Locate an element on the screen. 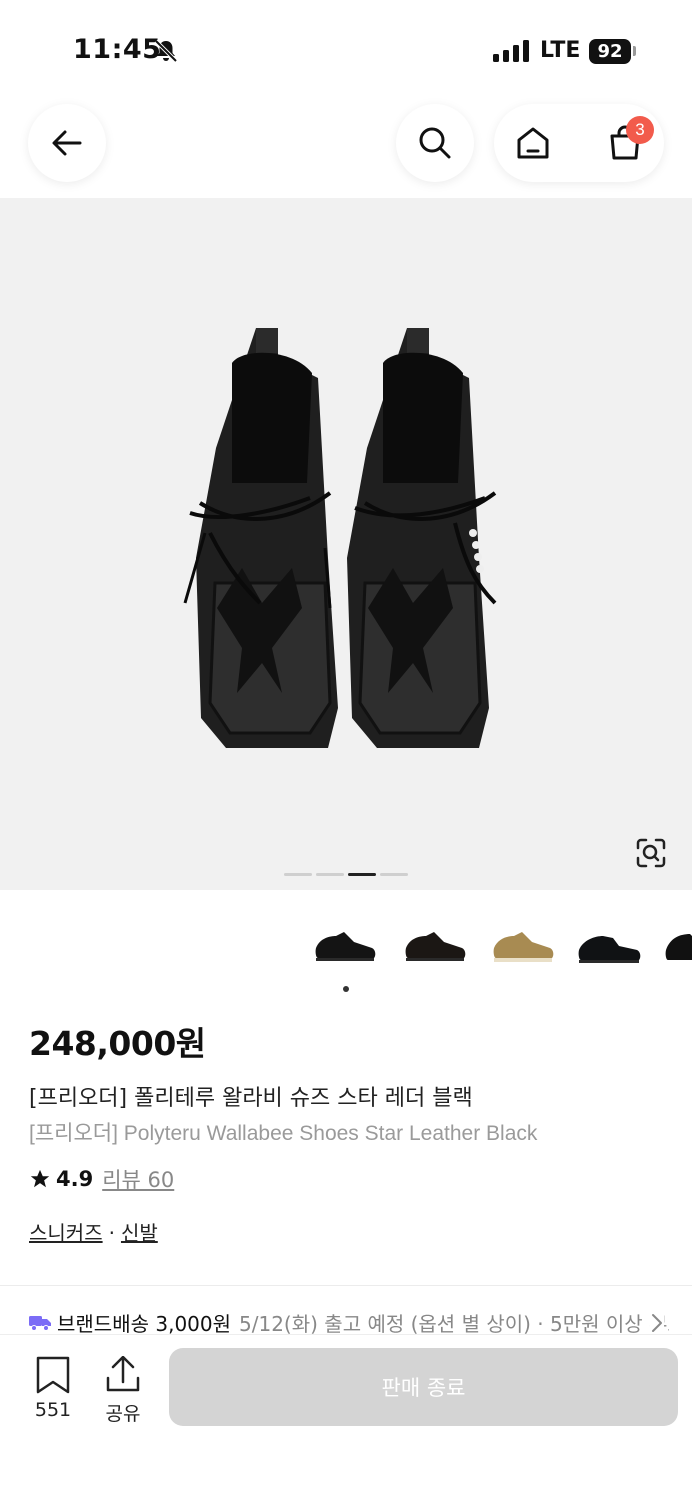  back-button is located at coordinates (67, 143).